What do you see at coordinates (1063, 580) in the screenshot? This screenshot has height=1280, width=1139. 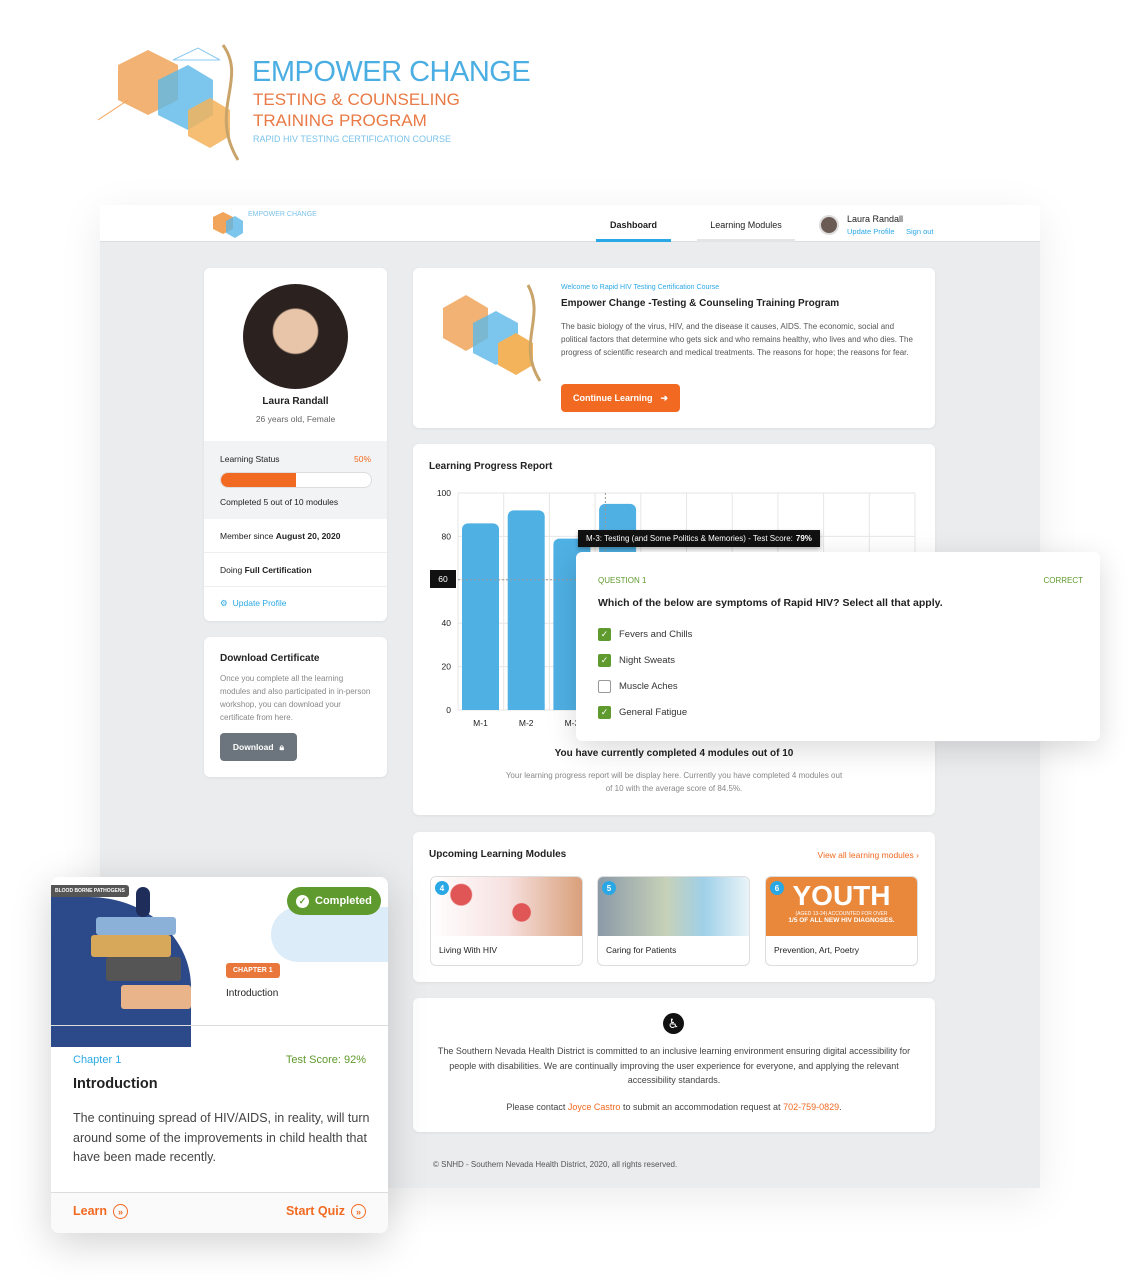 I see `answer-status: CORRECT` at bounding box center [1063, 580].